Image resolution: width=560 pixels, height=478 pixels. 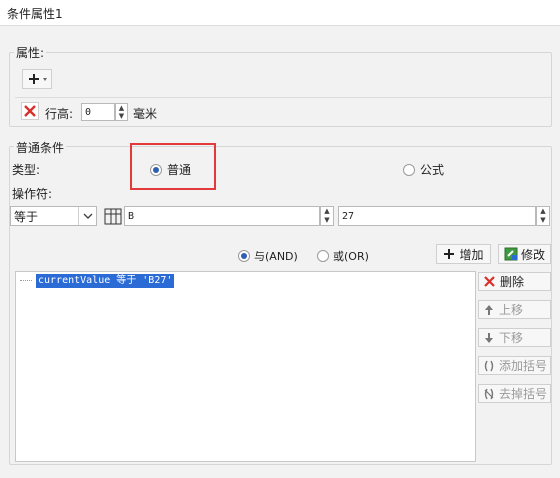 I want to click on tree-connector, so click(x=26, y=280).